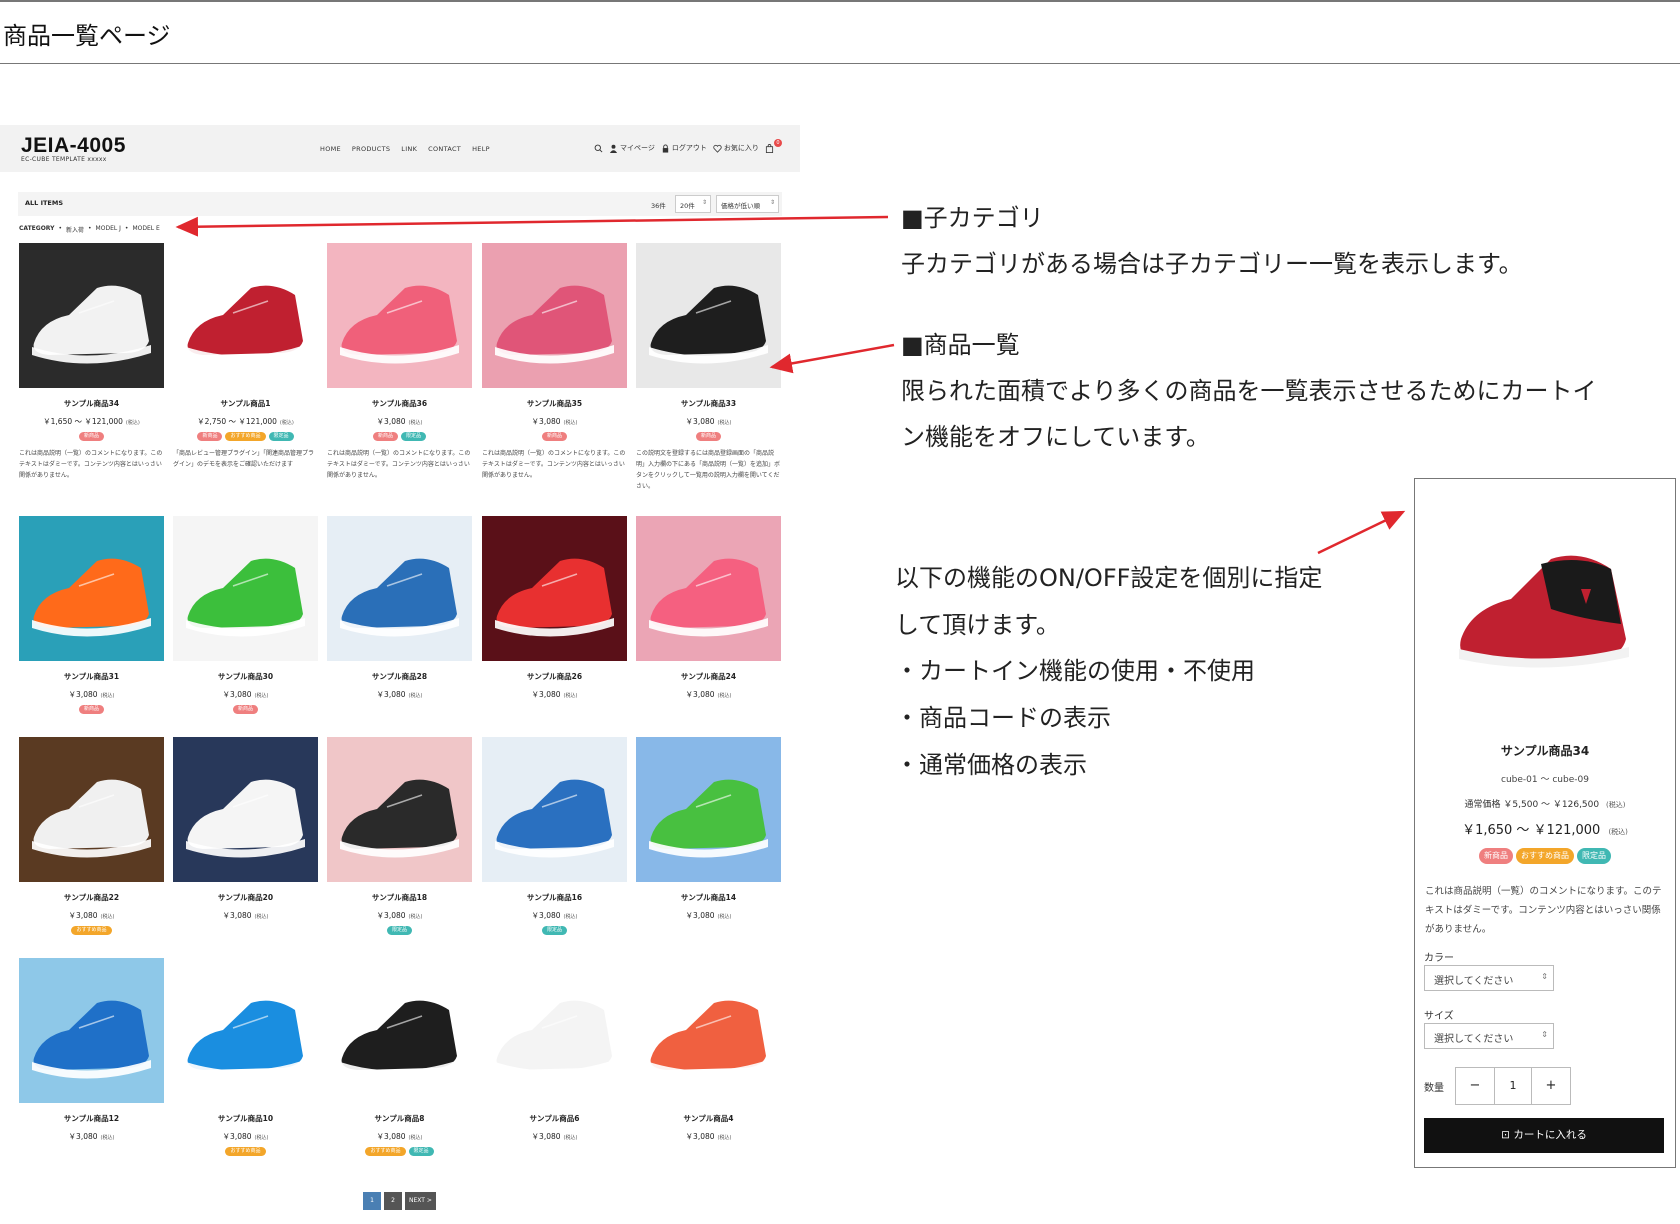 The width and height of the screenshot is (1680, 1224). I want to click on nav-help: HELP, so click(481, 149).